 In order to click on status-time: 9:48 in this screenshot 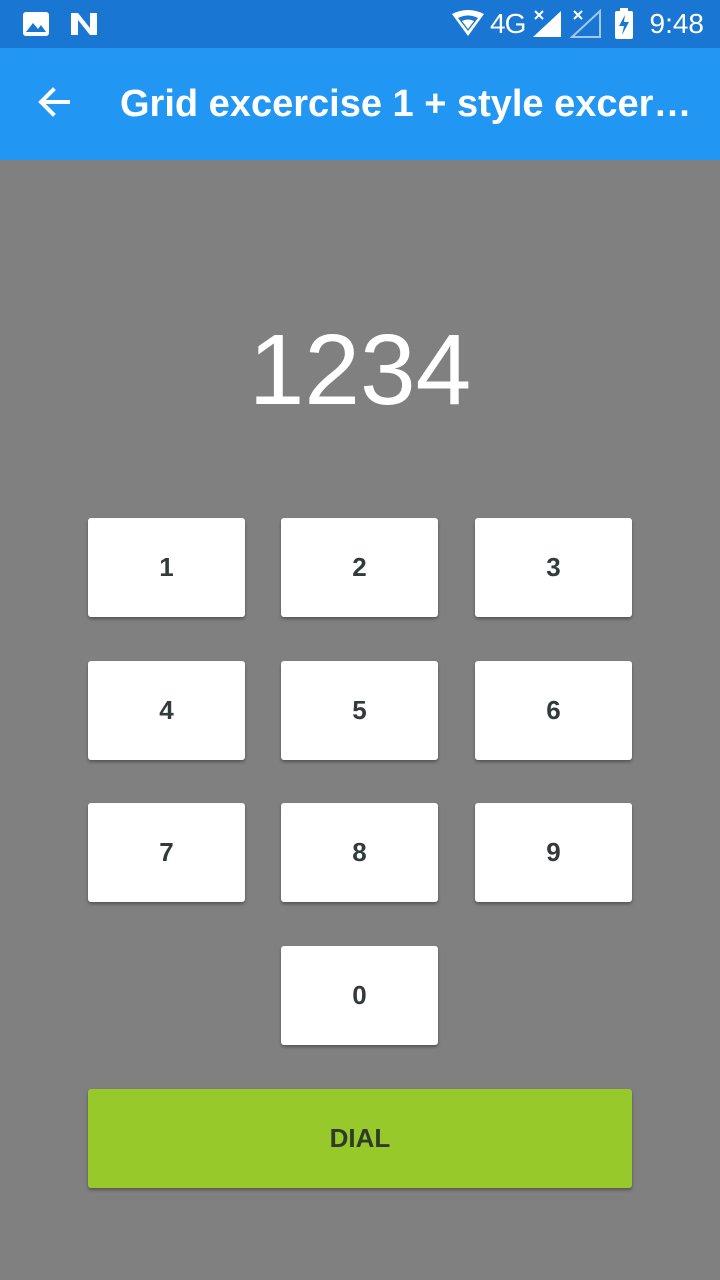, I will do `click(677, 23)`.